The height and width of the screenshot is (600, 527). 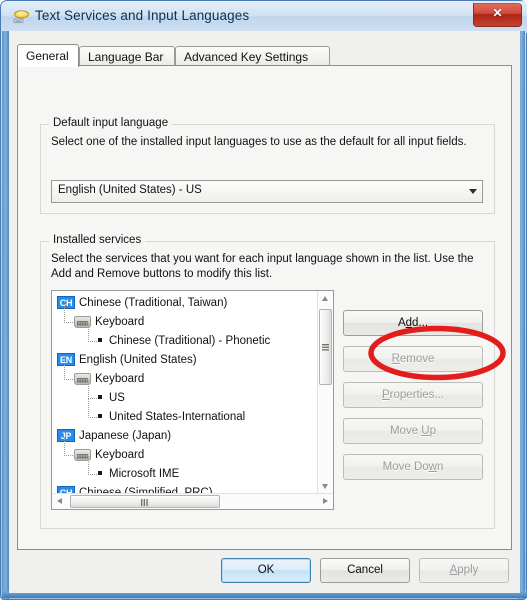 What do you see at coordinates (188, 470) in the screenshot?
I see `tree-row: Microsoft IME` at bounding box center [188, 470].